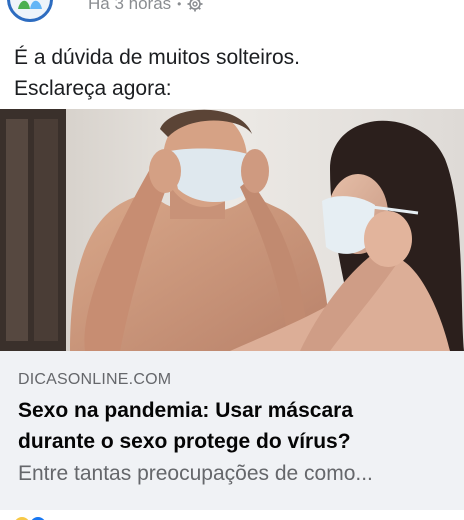  Describe the element at coordinates (232, 13) in the screenshot. I see `post-header: Há 3 horas •` at that location.